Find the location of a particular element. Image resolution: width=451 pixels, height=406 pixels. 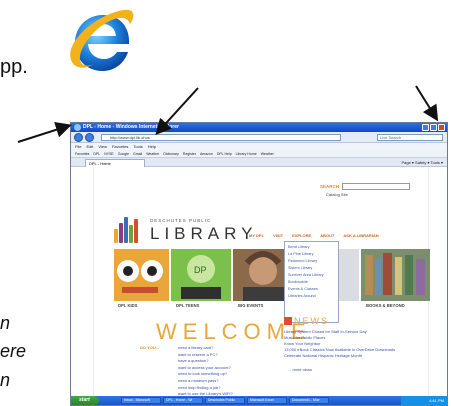

dropdown-item: Libraries Around is located at coordinates (311, 296).